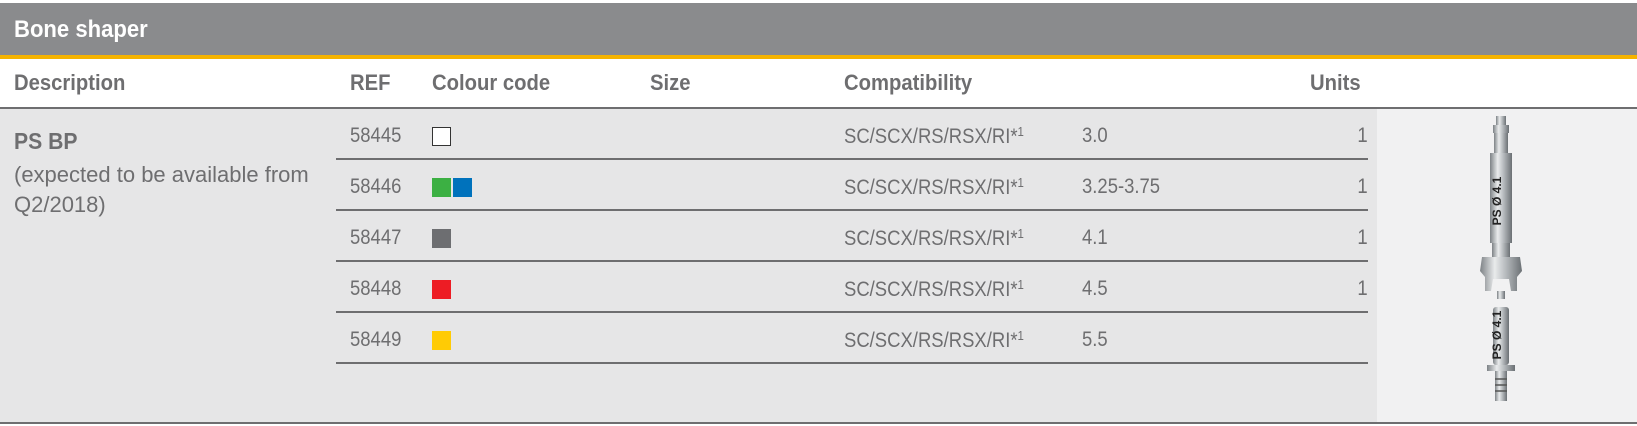 The width and height of the screenshot is (1637, 426). What do you see at coordinates (1095, 237) in the screenshot?
I see `size-value: 4.1` at bounding box center [1095, 237].